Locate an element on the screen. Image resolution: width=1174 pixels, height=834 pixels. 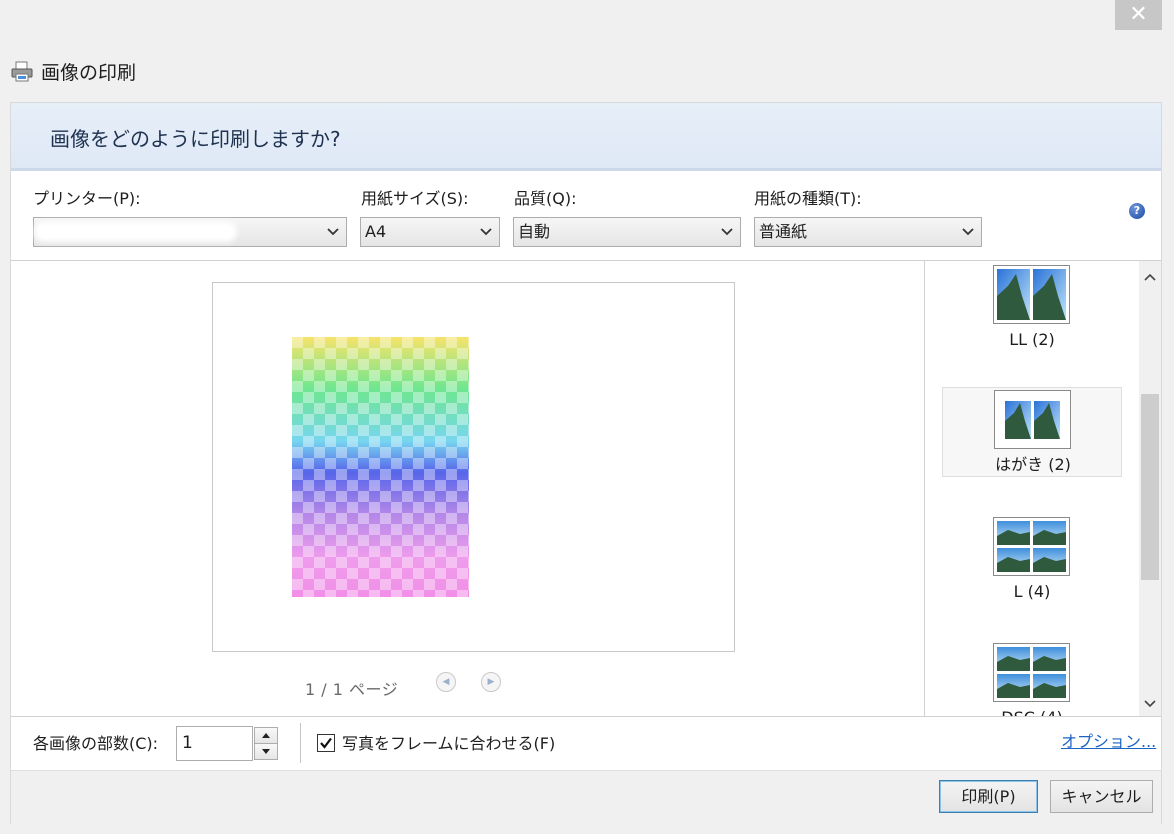
printer-label: プリンター(P): is located at coordinates (87, 198).